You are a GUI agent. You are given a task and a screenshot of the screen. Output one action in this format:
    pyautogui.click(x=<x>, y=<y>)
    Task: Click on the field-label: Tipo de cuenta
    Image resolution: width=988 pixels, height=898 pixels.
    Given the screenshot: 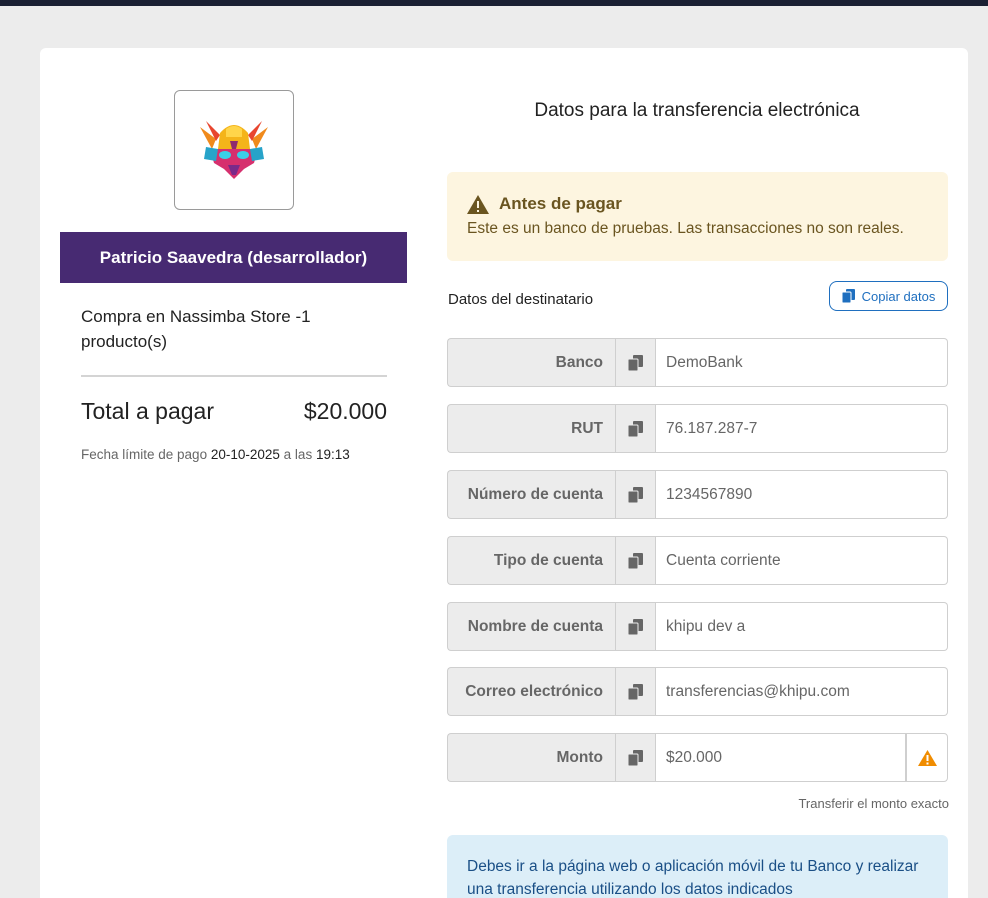 What is the action you would take?
    pyautogui.click(x=531, y=560)
    